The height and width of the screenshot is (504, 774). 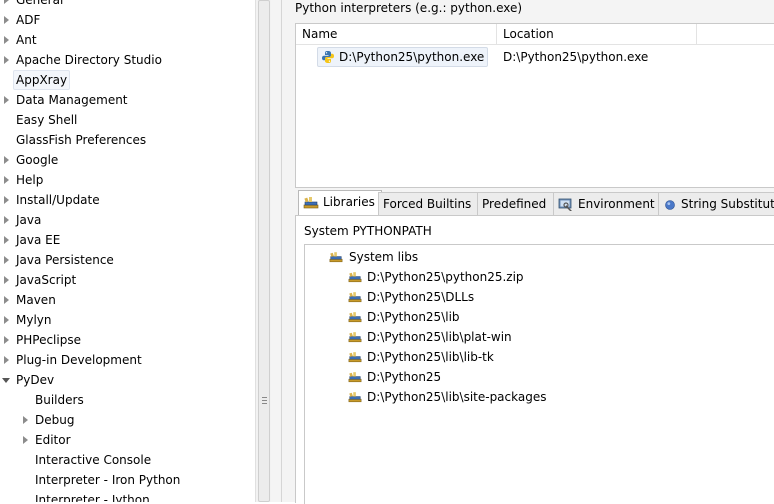 I want to click on interpreter-location-cell: D:\Python25\python.exe, so click(x=576, y=57).